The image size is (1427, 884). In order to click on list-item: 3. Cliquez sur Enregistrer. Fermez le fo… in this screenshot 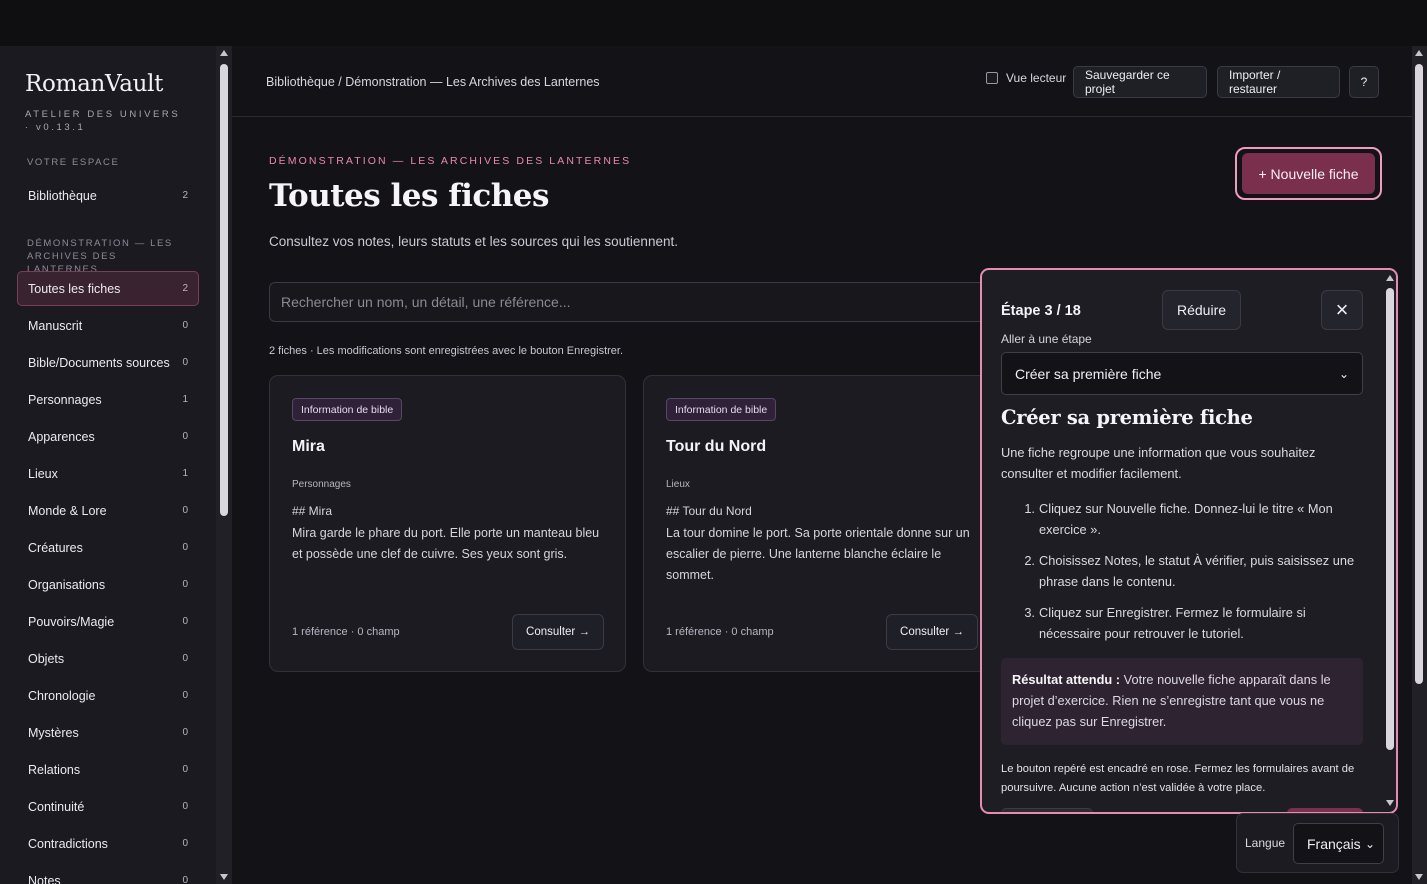, I will do `click(1182, 623)`.